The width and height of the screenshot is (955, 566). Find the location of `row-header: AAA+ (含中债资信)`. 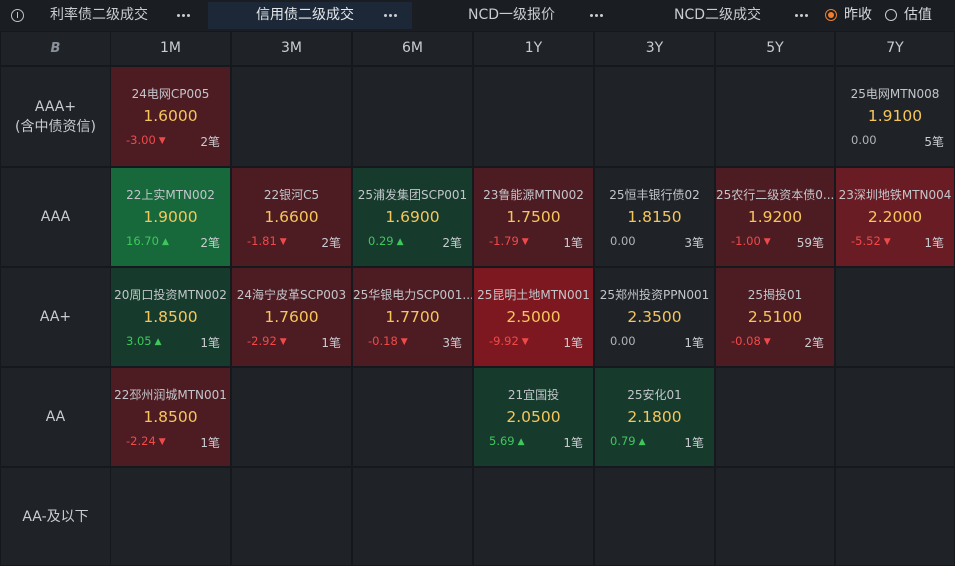

row-header: AAA+ (含中债资信) is located at coordinates (55, 116).